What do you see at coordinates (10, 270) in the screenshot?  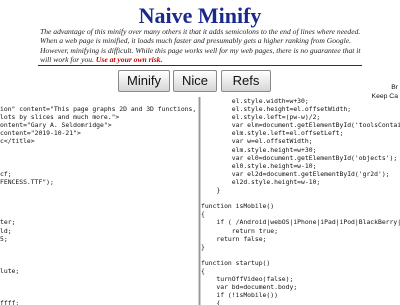 I see `input-code-line: lute;` at bounding box center [10, 270].